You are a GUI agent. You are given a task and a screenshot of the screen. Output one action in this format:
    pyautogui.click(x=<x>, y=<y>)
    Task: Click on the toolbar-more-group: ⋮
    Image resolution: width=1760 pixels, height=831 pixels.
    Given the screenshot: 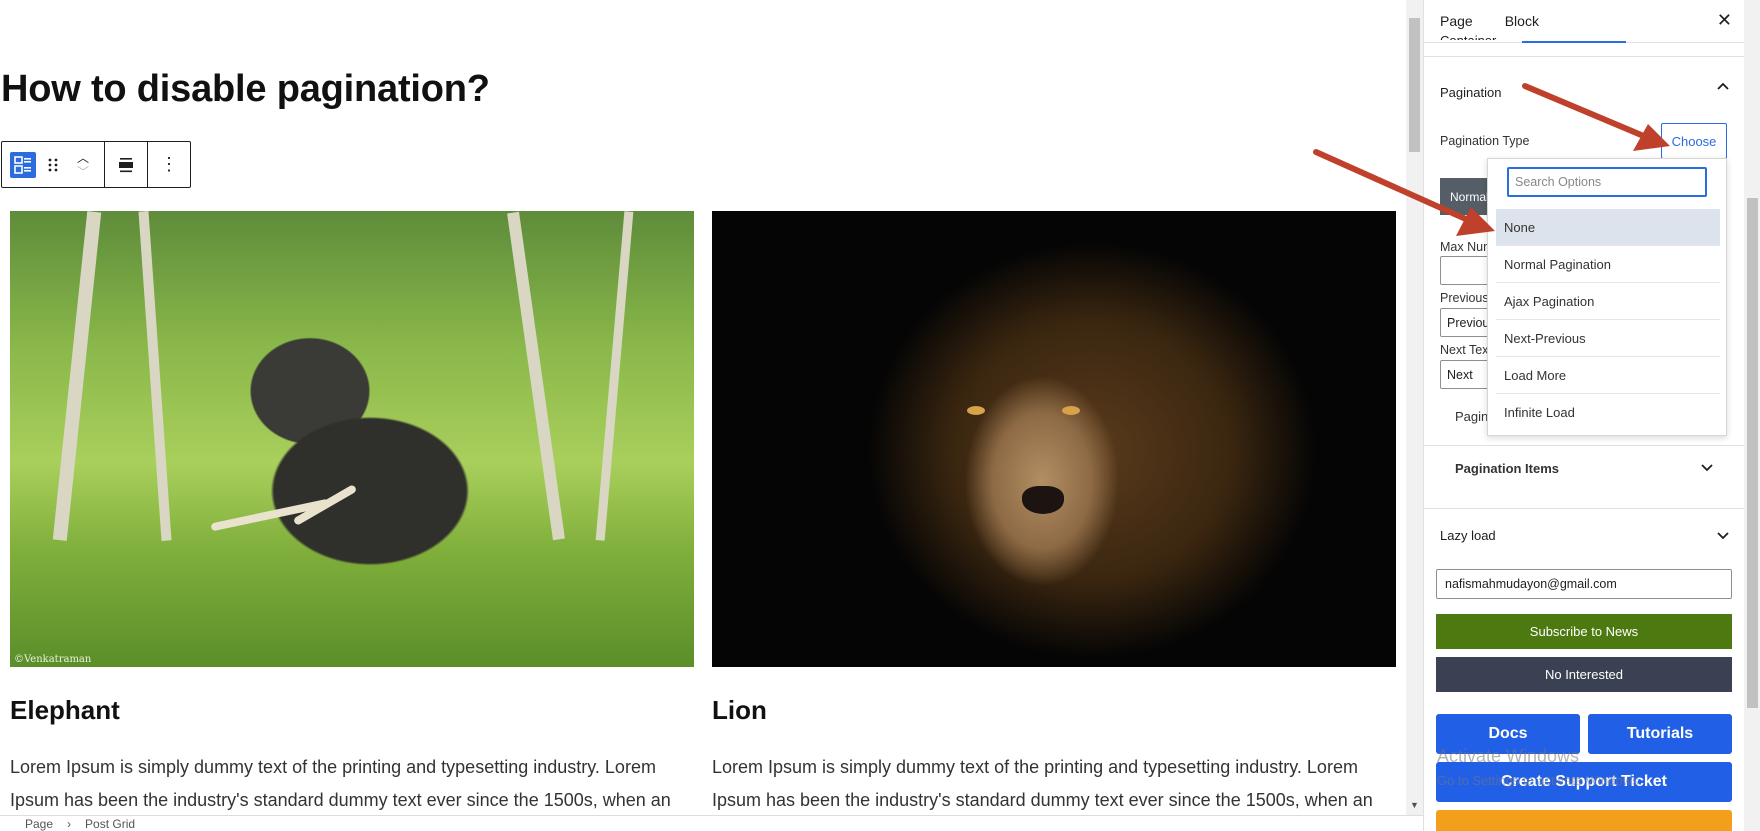 What is the action you would take?
    pyautogui.click(x=169, y=164)
    